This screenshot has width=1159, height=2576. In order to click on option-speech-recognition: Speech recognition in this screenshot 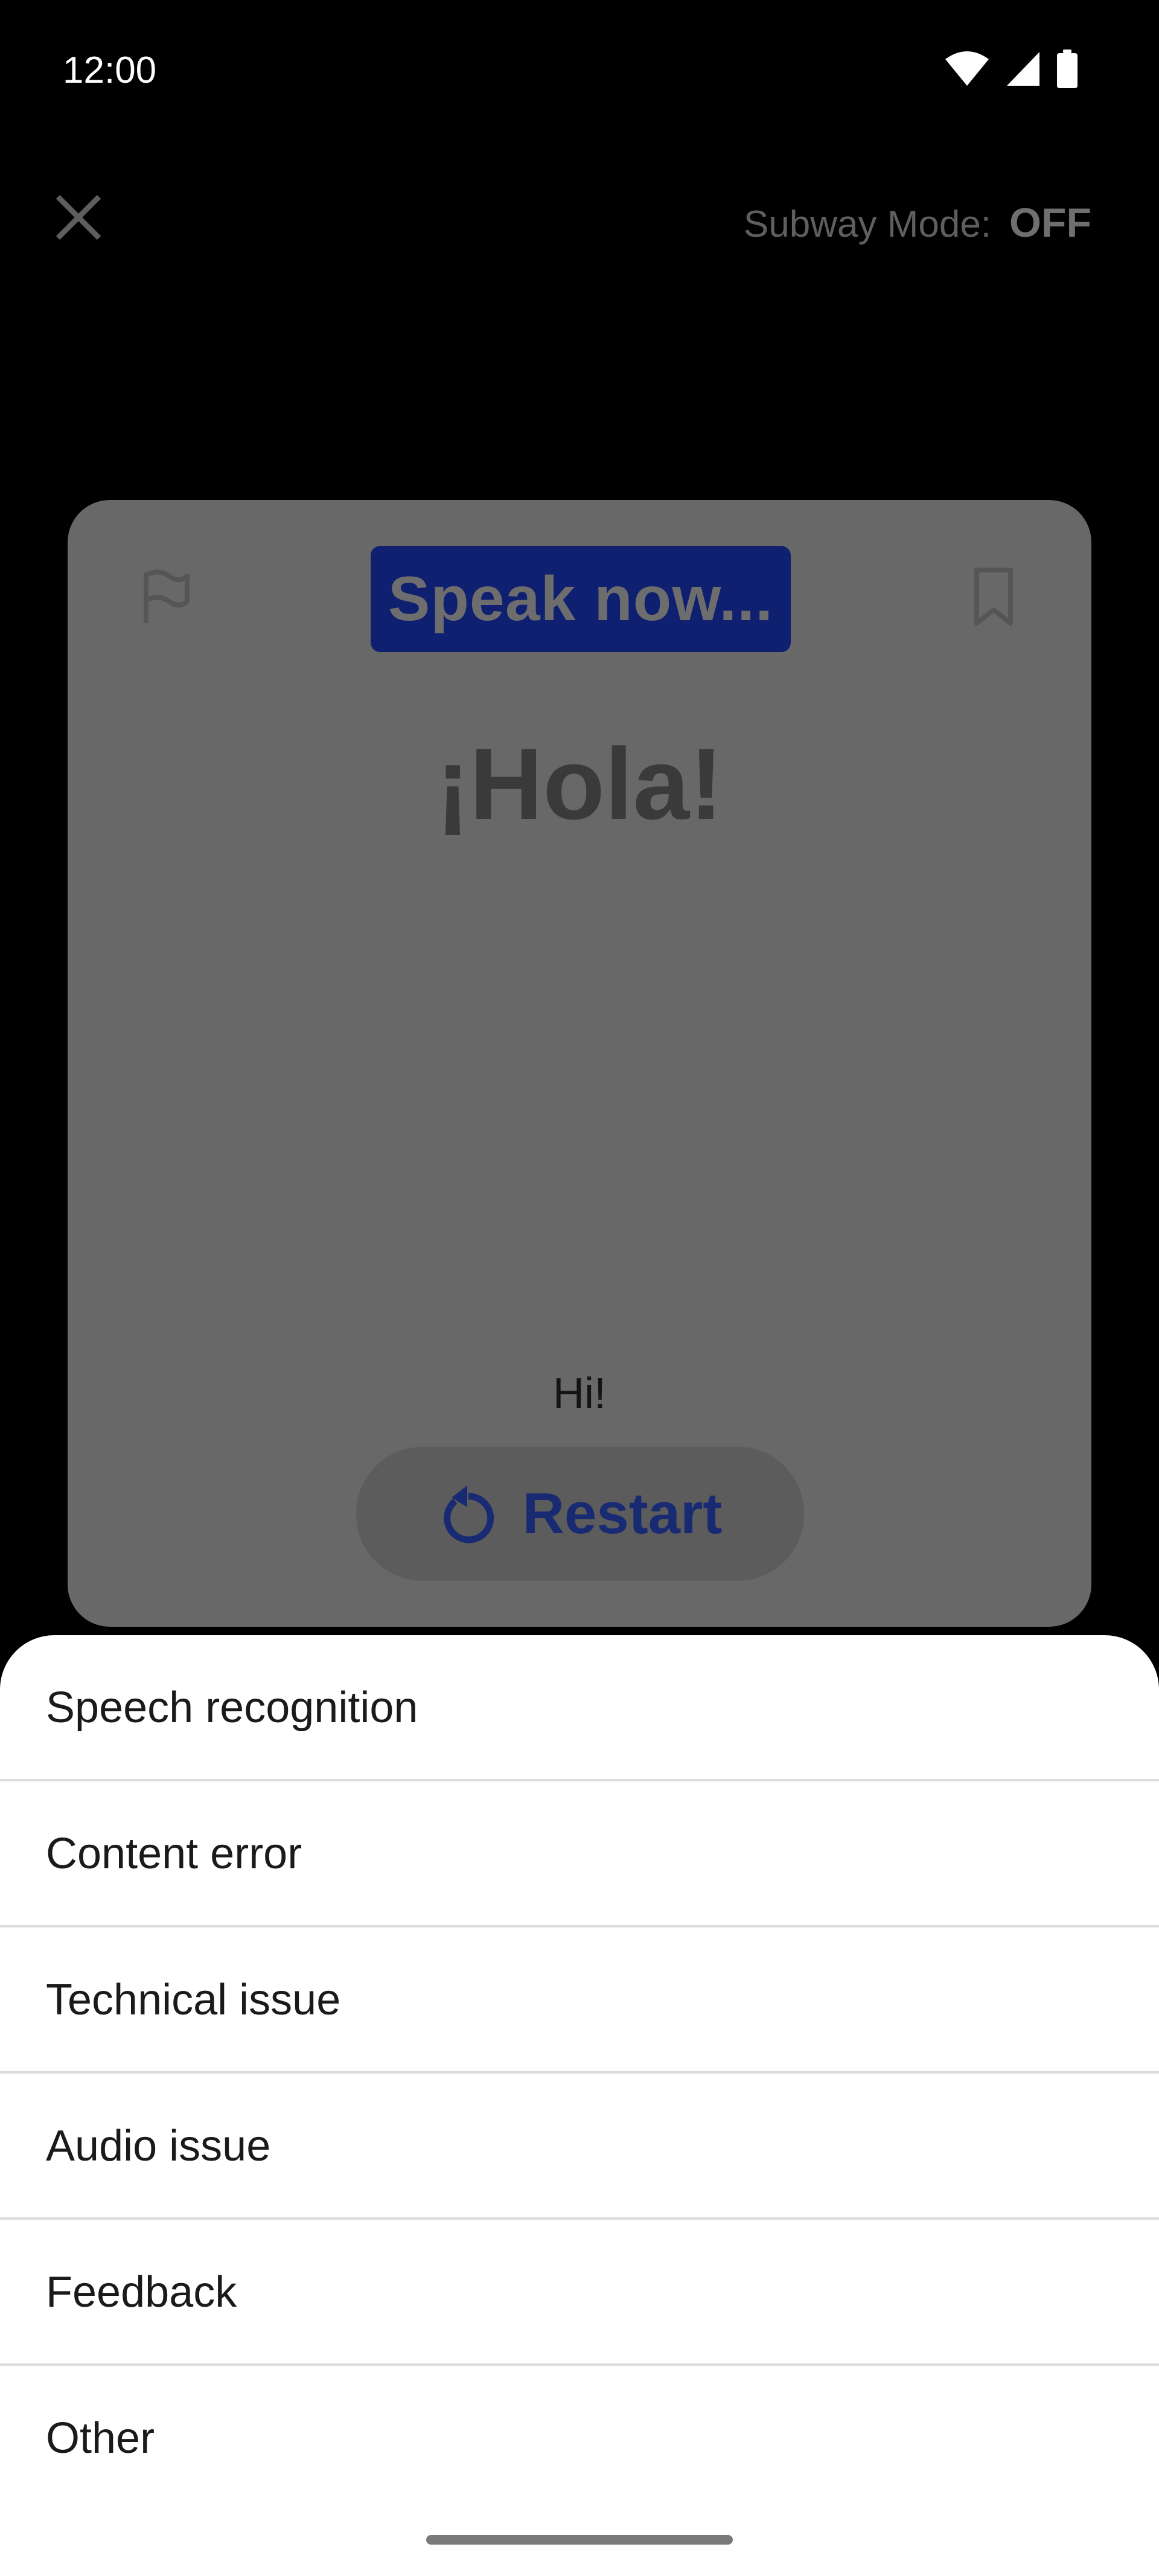, I will do `click(579, 1707)`.